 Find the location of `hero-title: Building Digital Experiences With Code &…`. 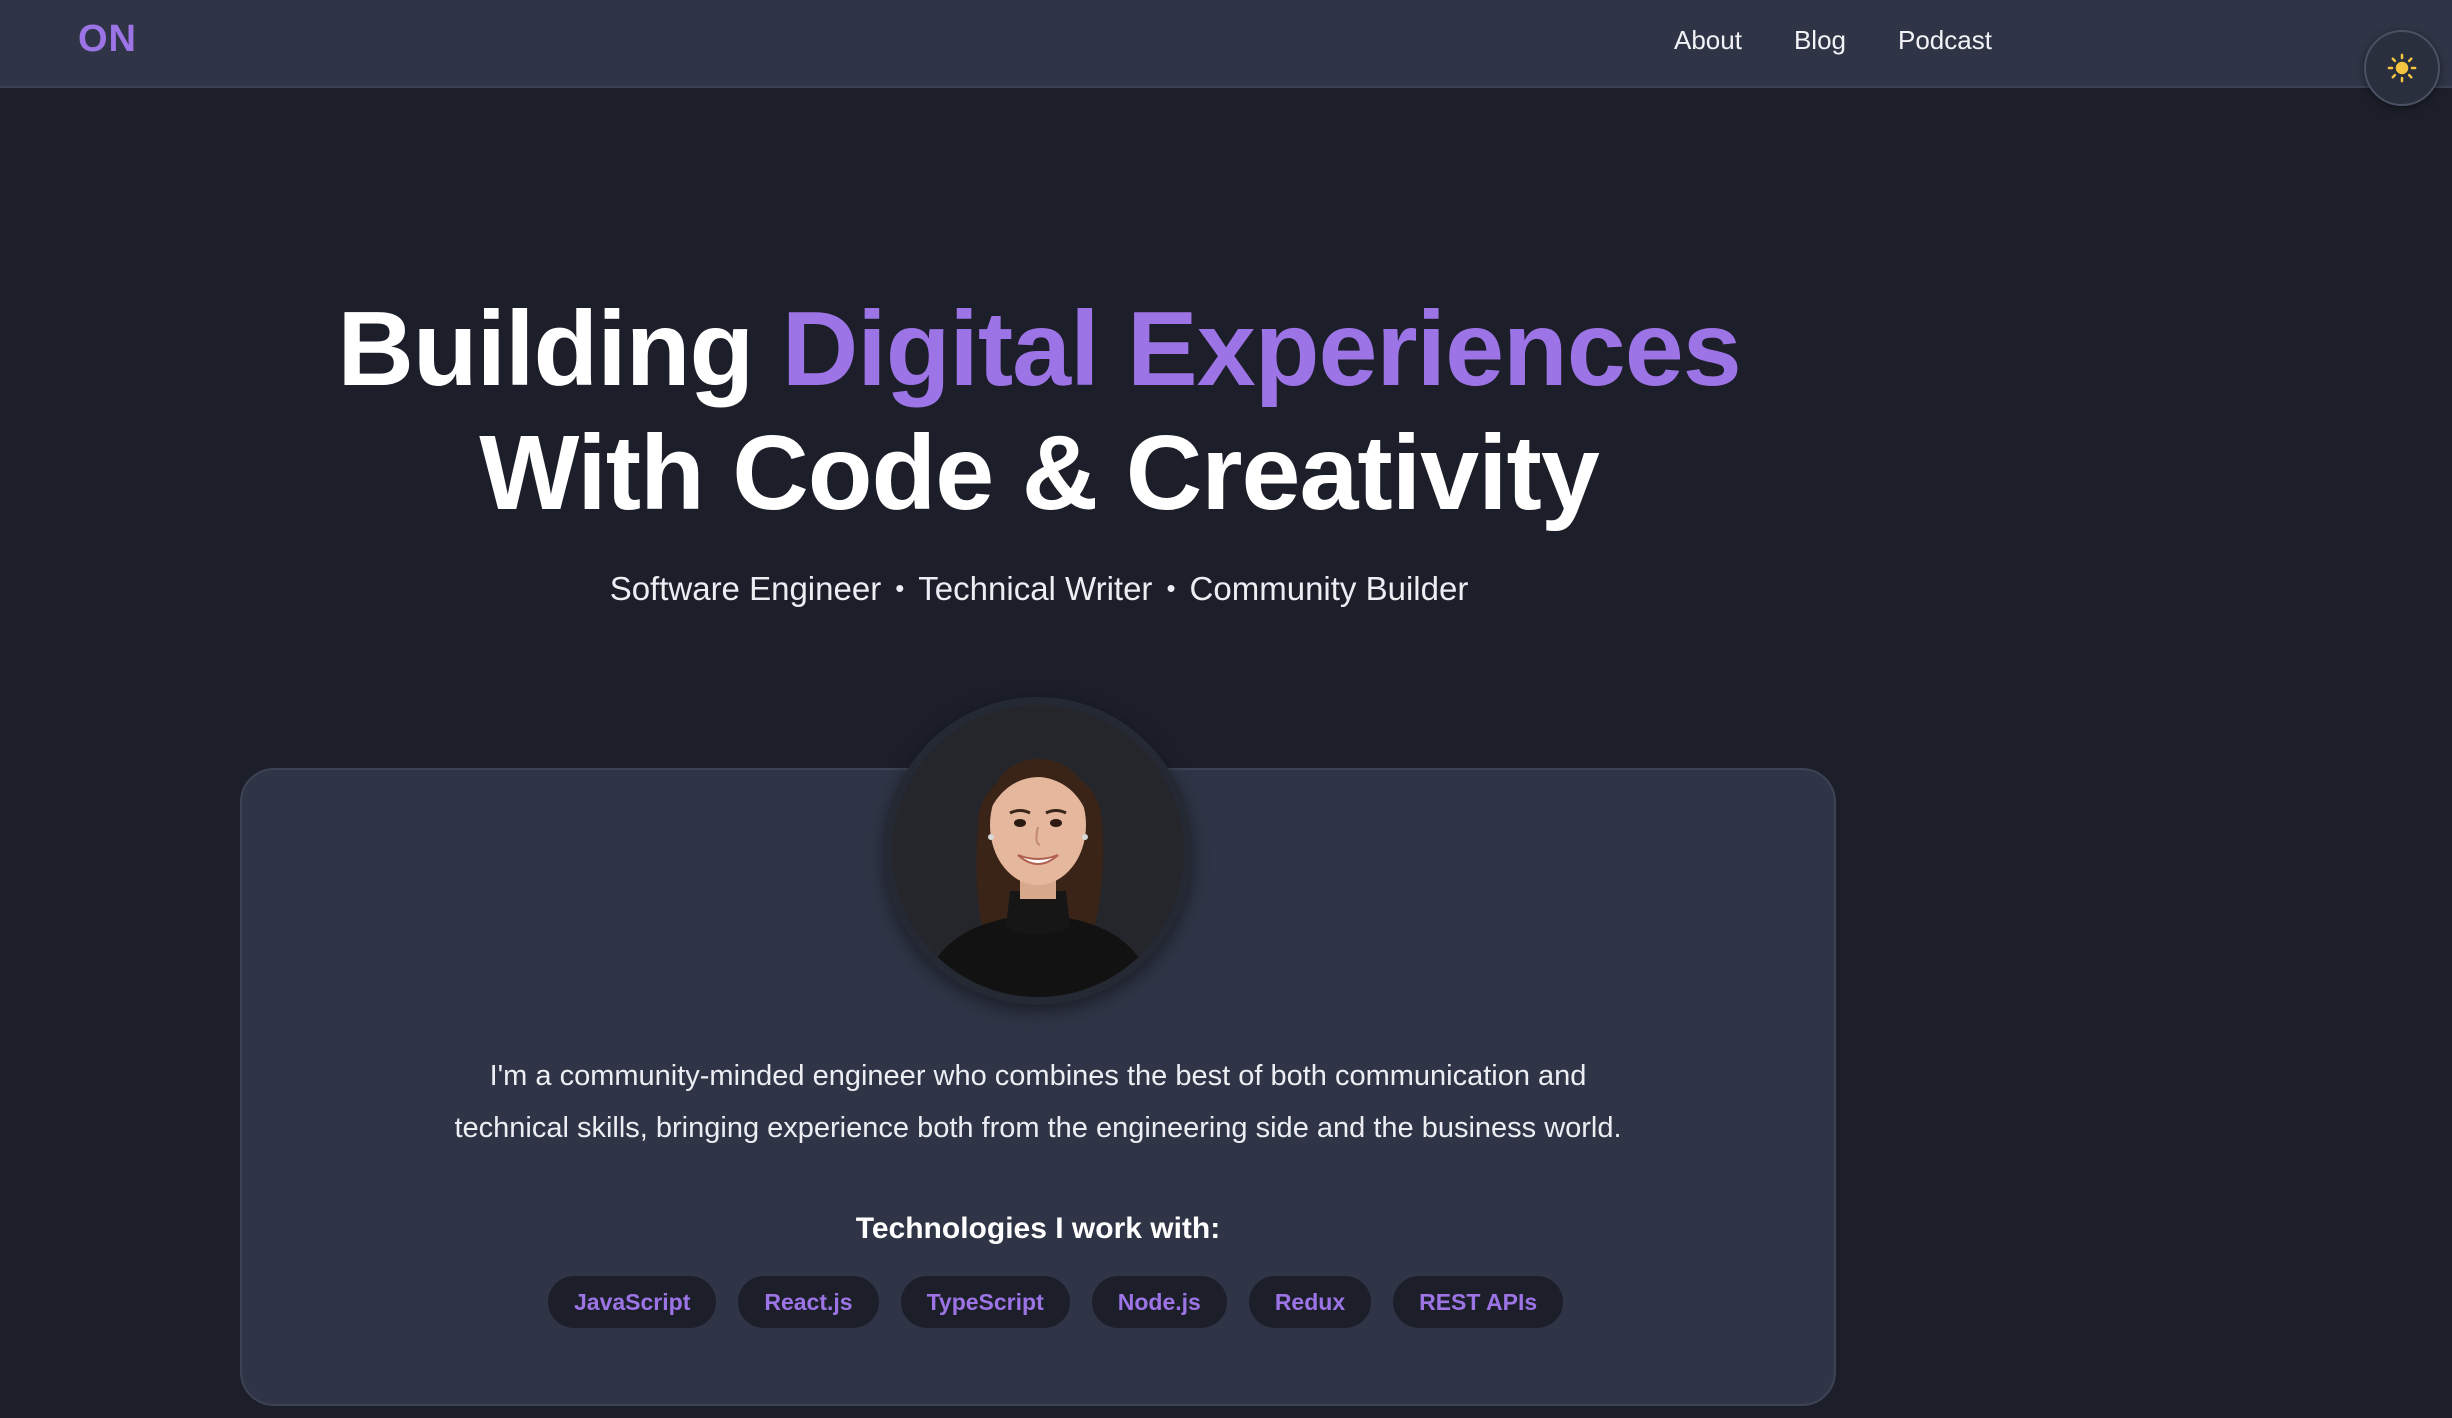

hero-title: Building Digital Experiences With Code &… is located at coordinates (1039, 411).